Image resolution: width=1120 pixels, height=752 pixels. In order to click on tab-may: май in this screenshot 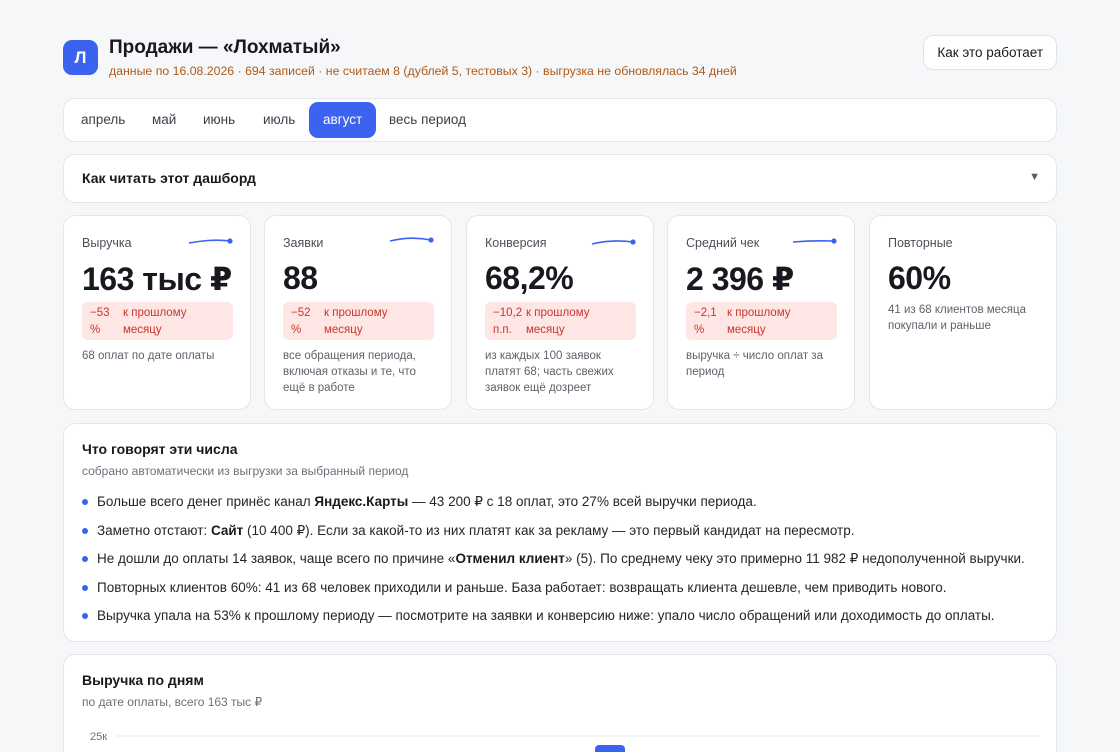, I will do `click(164, 120)`.